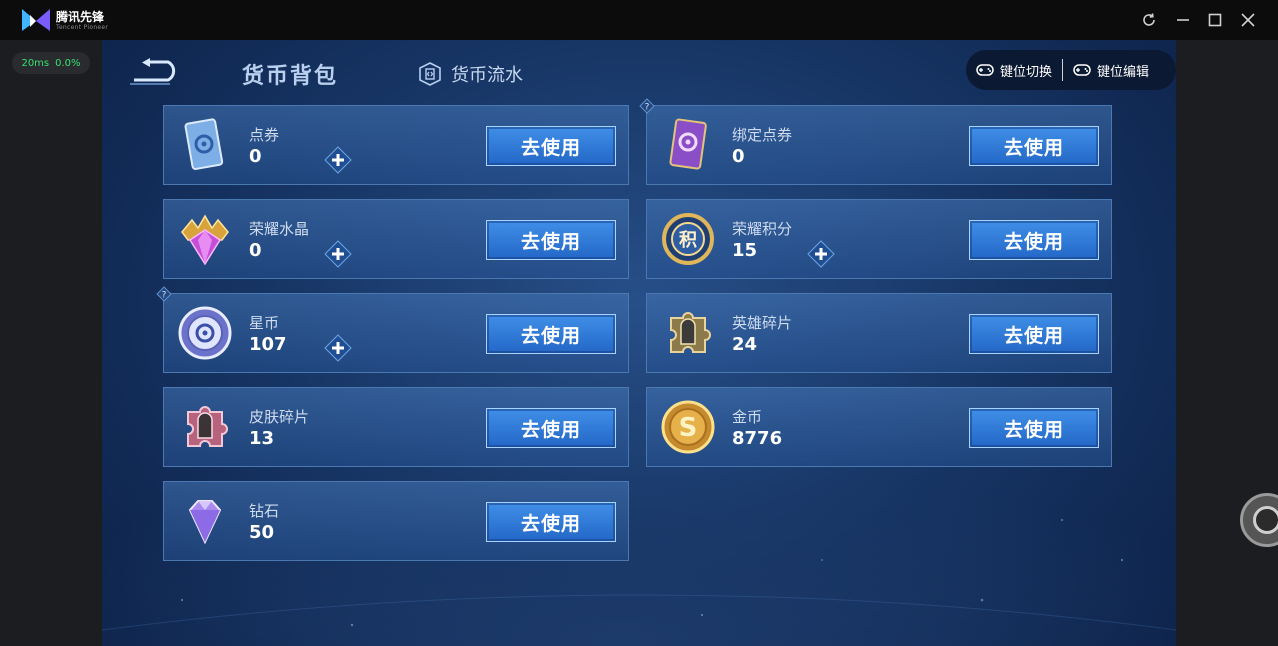  What do you see at coordinates (205, 333) in the screenshot?
I see `star-coin-icon` at bounding box center [205, 333].